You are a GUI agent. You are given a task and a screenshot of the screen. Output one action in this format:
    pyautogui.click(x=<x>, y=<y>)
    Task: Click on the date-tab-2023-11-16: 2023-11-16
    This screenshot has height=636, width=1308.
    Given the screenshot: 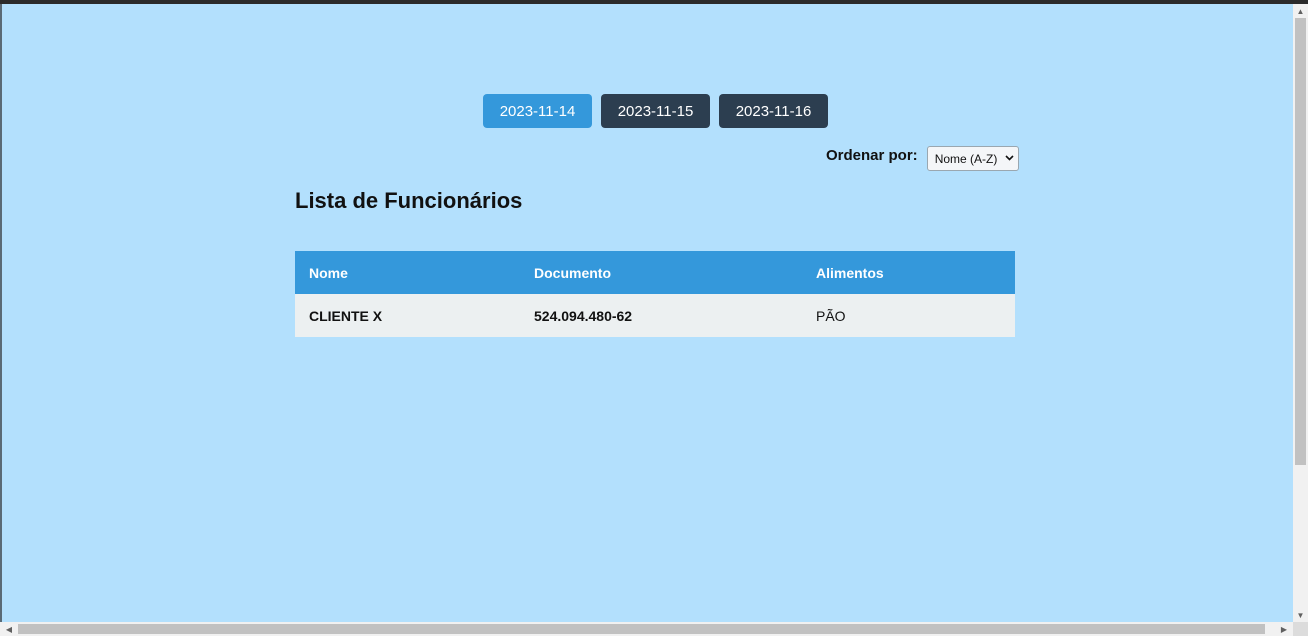 What is the action you would take?
    pyautogui.click(x=773, y=111)
    